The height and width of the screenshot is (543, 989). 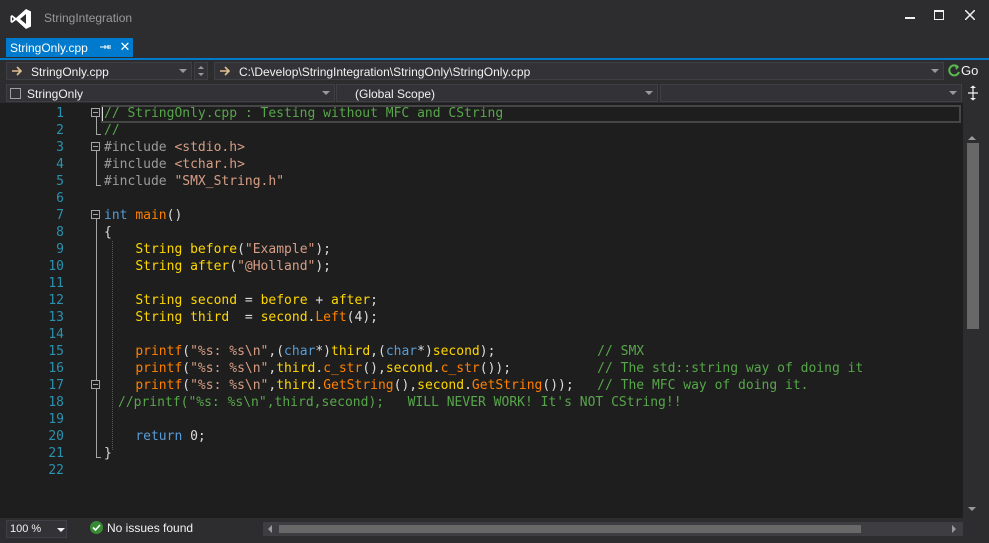 What do you see at coordinates (497, 93) in the screenshot?
I see `scope-combo: (Global Scope)` at bounding box center [497, 93].